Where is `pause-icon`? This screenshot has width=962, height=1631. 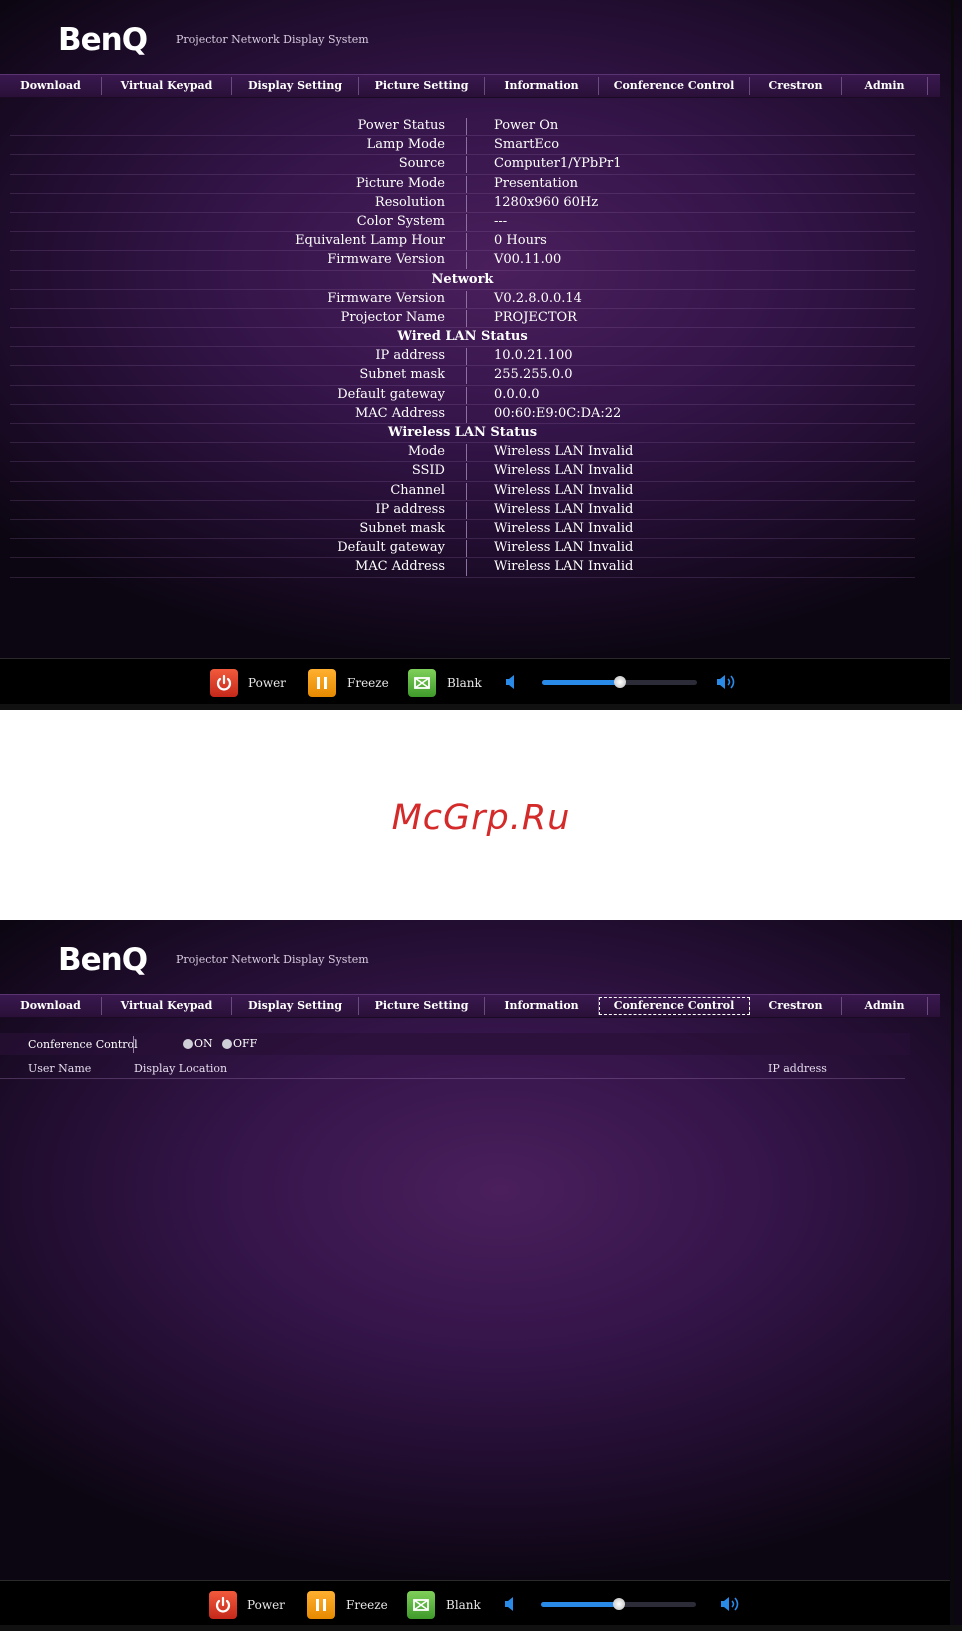
pause-icon is located at coordinates (321, 1605).